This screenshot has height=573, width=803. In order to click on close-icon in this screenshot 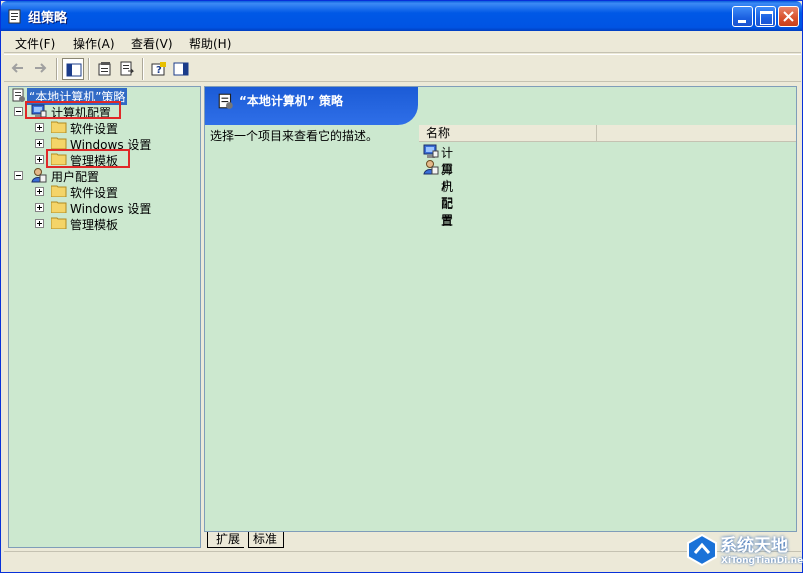, I will do `click(788, 16)`.